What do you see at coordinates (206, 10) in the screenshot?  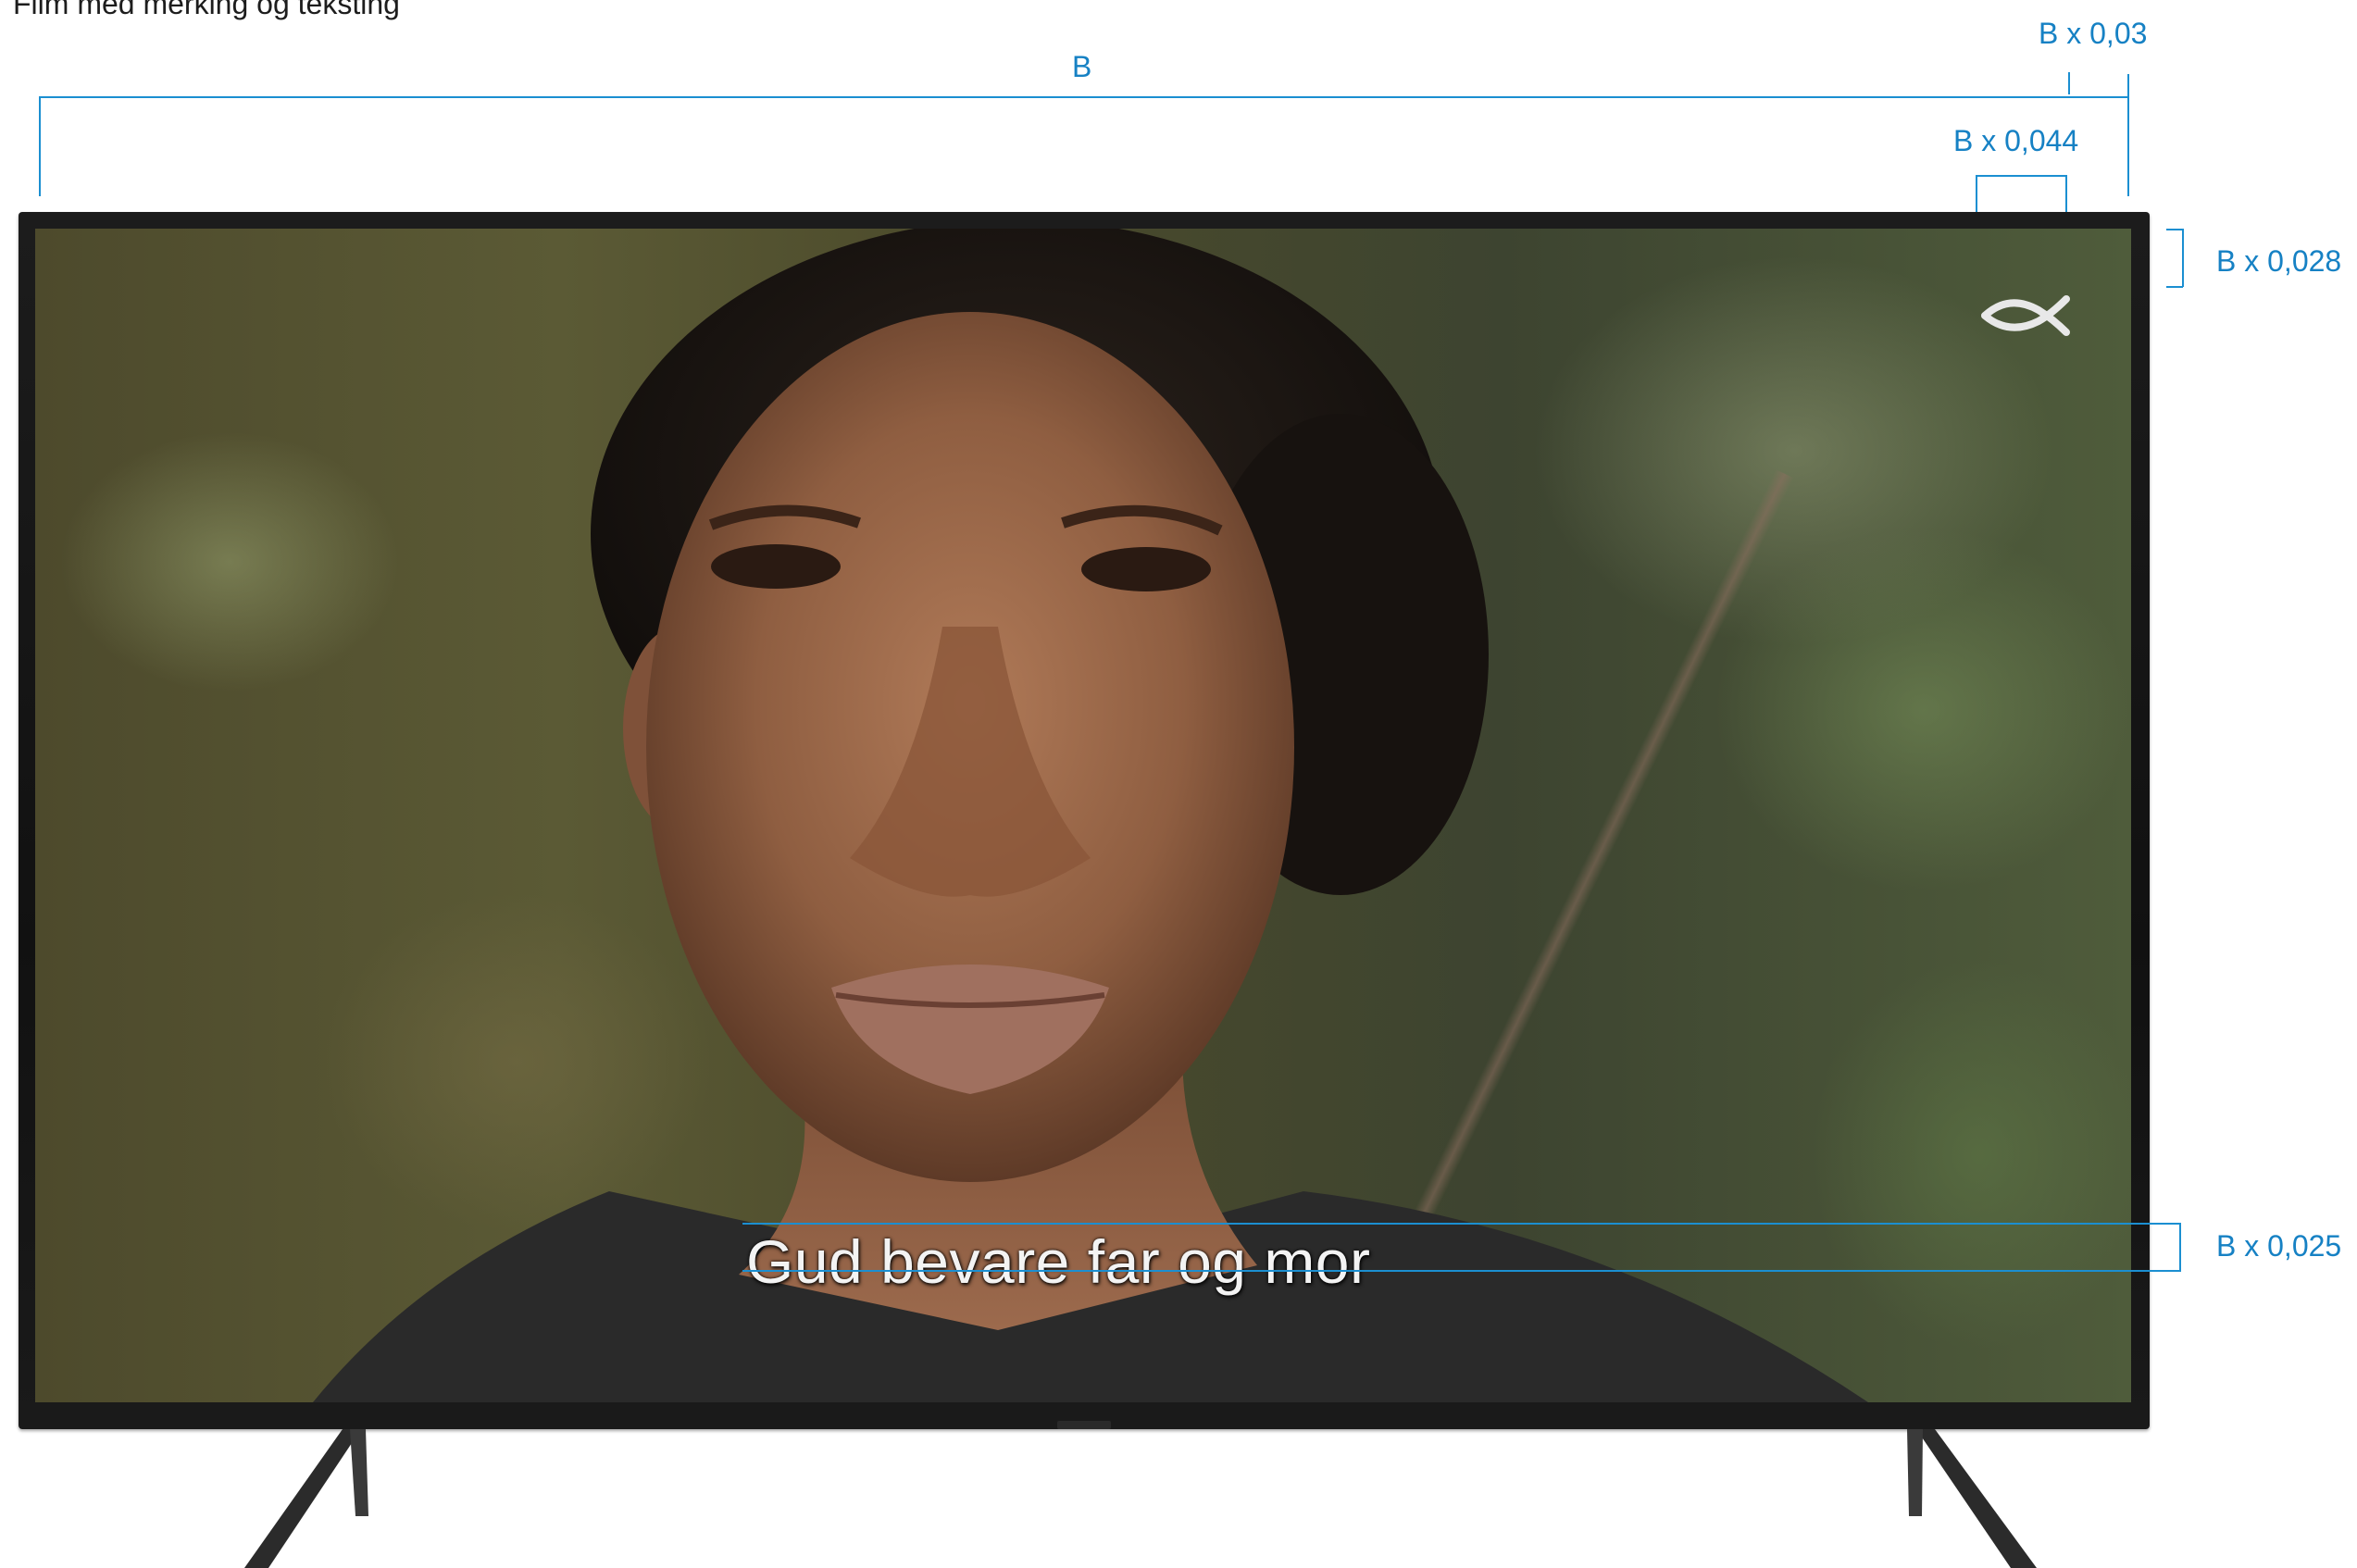 I see `page-caption: Film med merking og teksting` at bounding box center [206, 10].